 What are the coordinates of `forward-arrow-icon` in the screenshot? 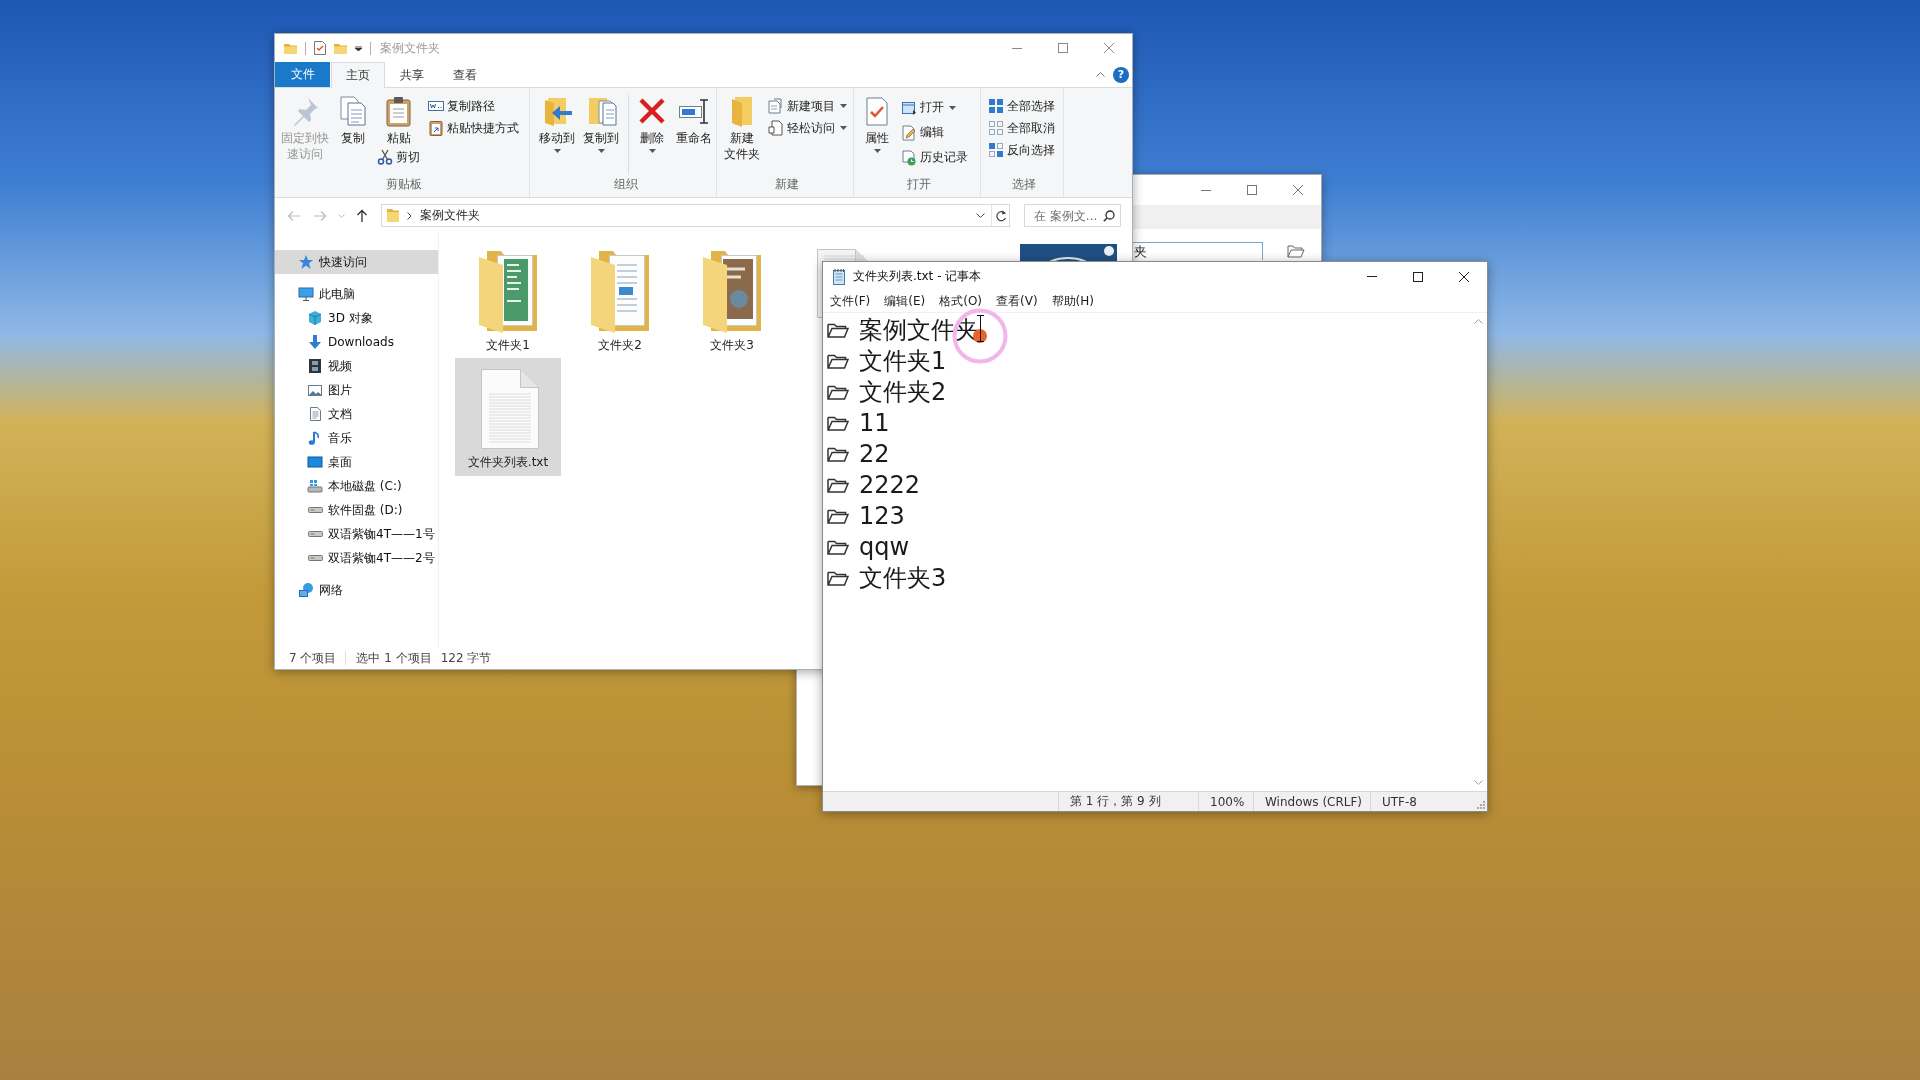 It's located at (320, 215).